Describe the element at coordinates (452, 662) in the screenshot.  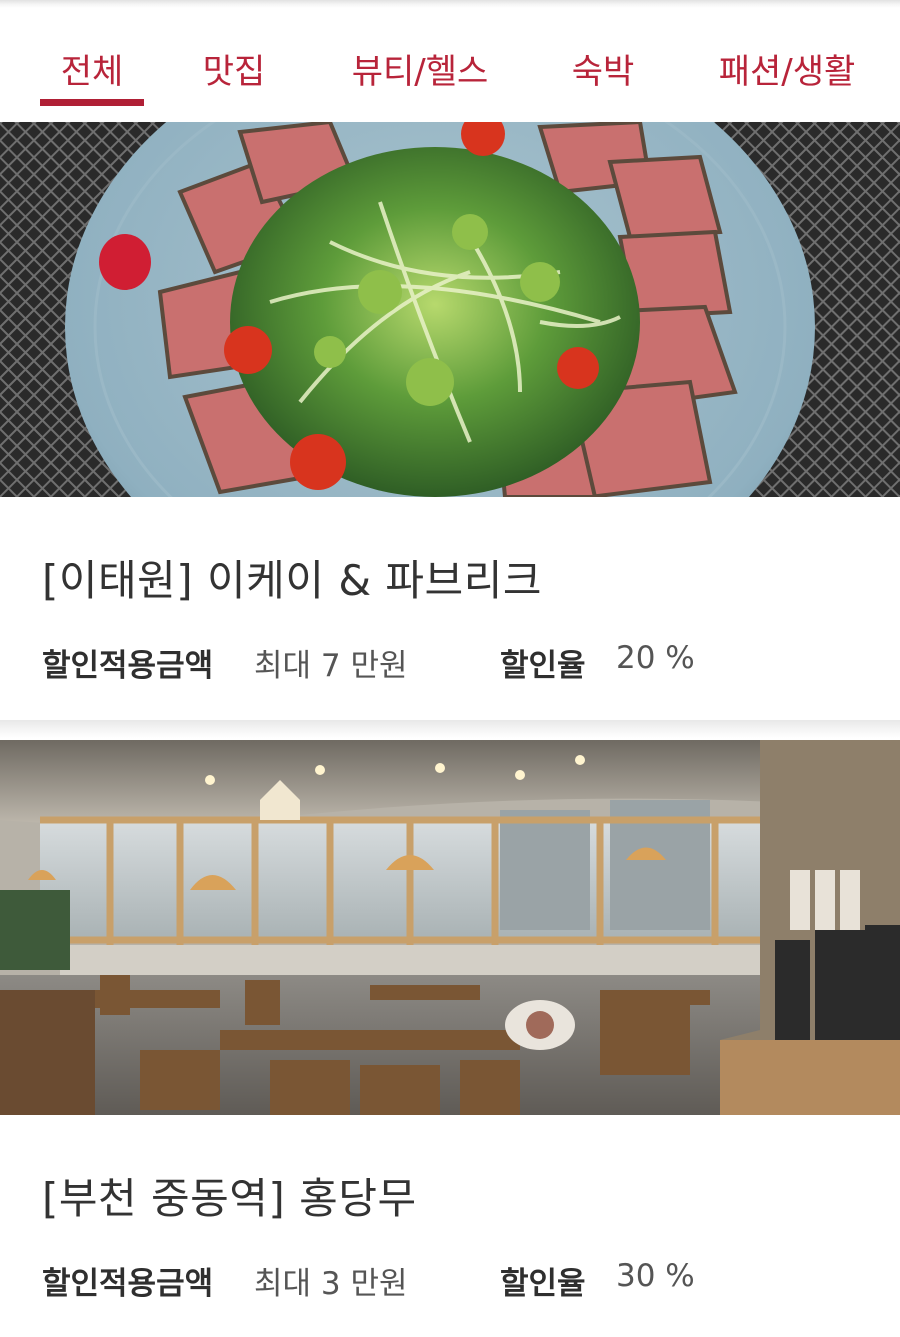
I see `deal-info-row: 할인적용금액 최대 7 만원 할인율 20 %` at that location.